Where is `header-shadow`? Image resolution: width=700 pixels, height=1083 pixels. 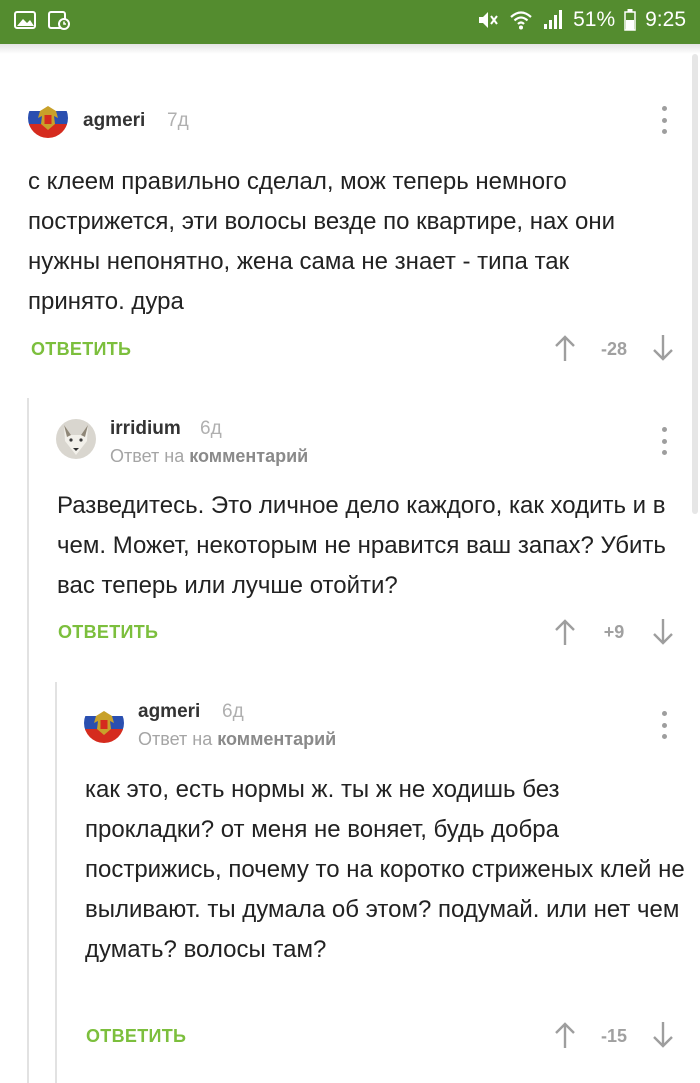
header-shadow is located at coordinates (350, 49).